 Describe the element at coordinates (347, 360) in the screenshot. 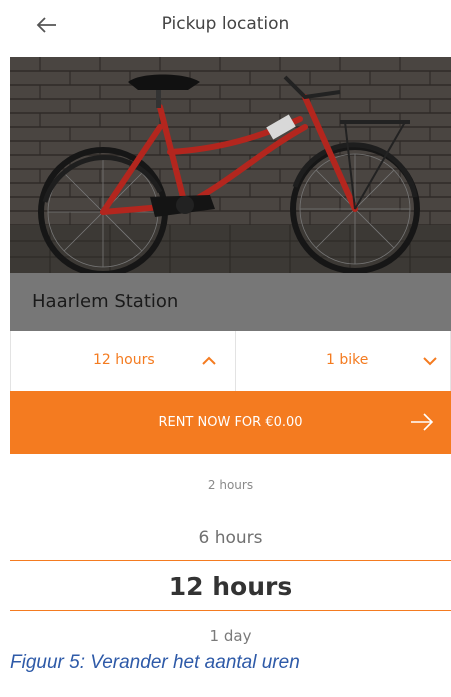

I see `bike-count-value: 1 bike` at that location.